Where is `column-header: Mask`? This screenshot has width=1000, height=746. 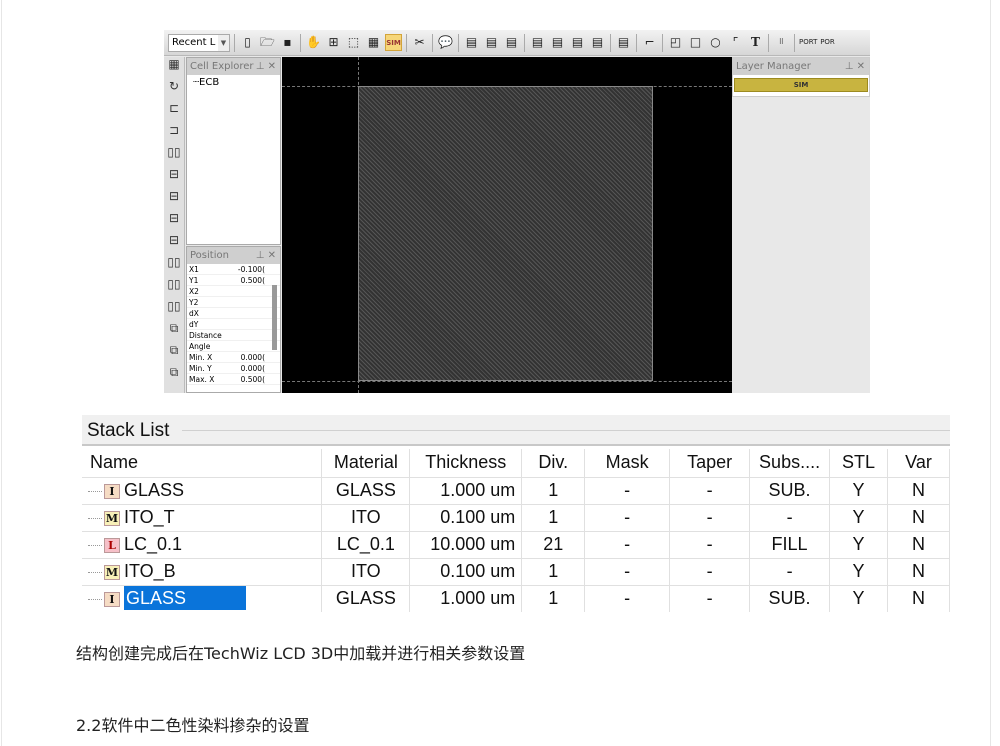
column-header: Mask is located at coordinates (627, 463).